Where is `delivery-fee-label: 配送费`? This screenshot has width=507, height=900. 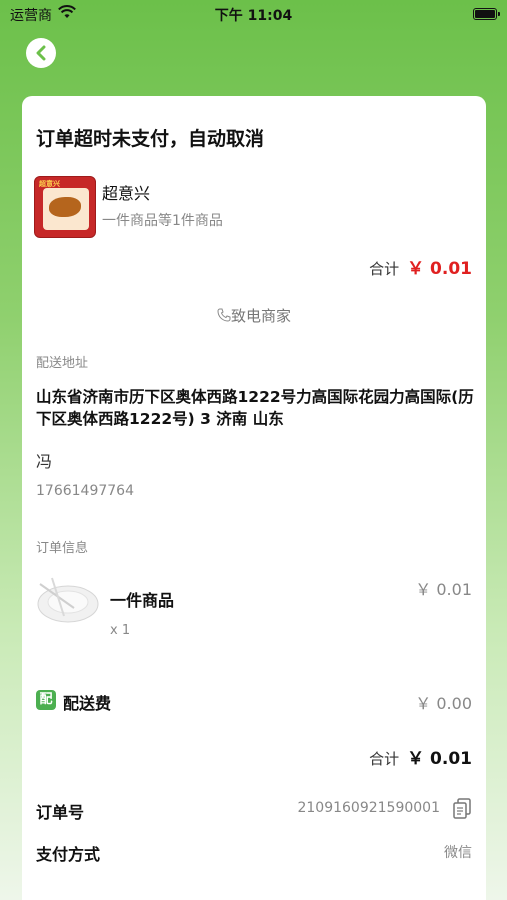 delivery-fee-label: 配送费 is located at coordinates (87, 703).